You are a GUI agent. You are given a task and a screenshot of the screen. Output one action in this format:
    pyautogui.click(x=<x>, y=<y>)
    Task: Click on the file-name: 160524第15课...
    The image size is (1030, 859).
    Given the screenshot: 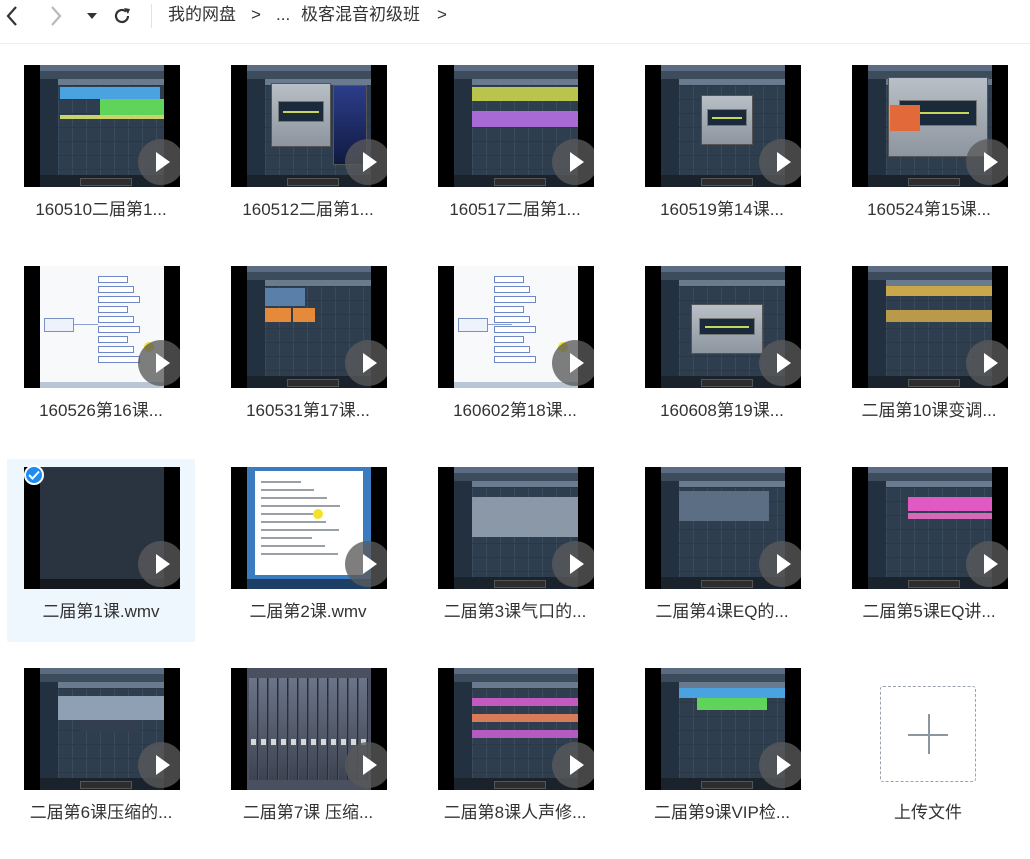 What is the action you would take?
    pyautogui.click(x=929, y=210)
    